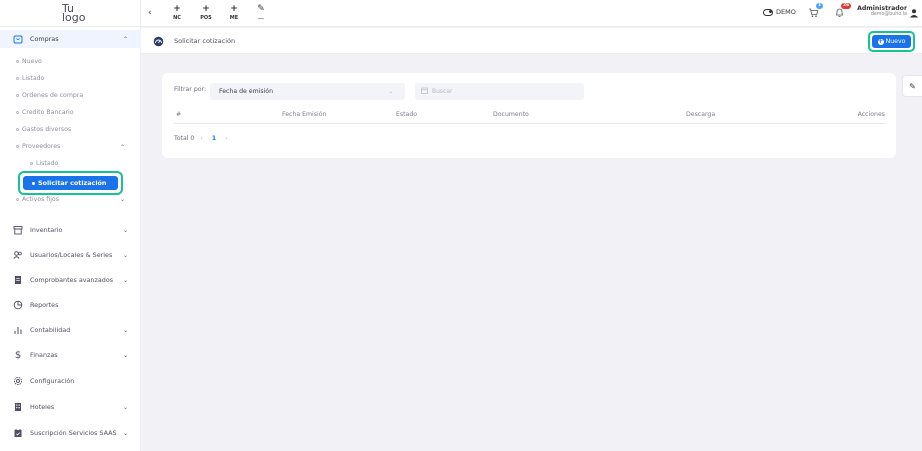  I want to click on column-header-descarga: Descarga, so click(701, 114).